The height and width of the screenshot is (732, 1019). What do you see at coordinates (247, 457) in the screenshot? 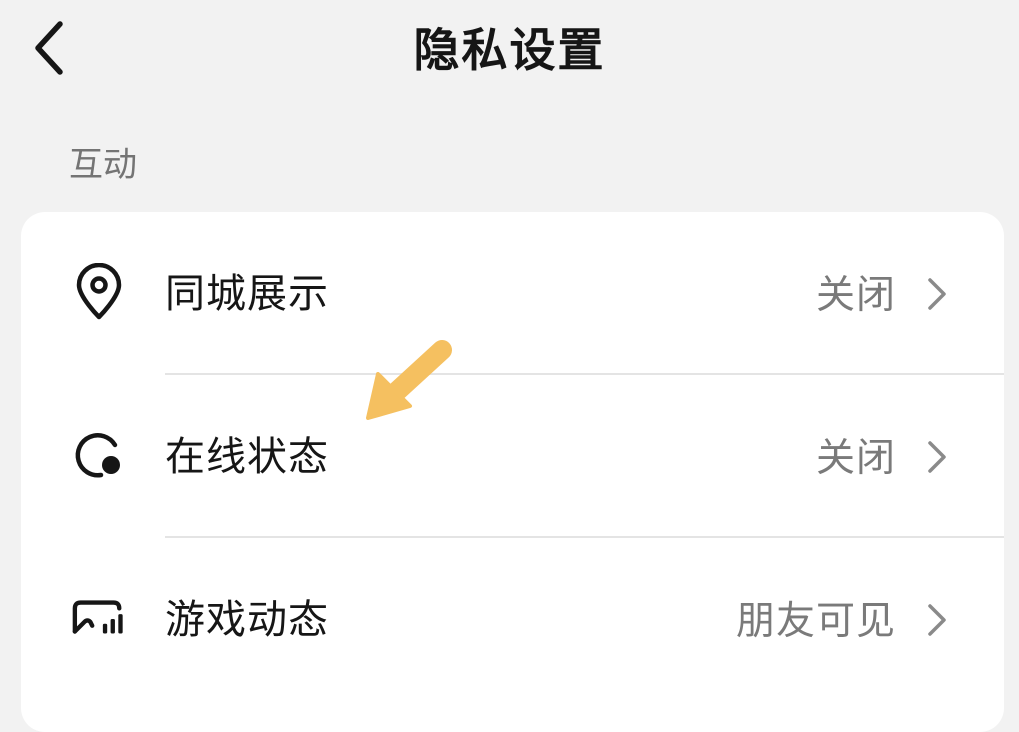
I see `setting-label: 在线状态` at bounding box center [247, 457].